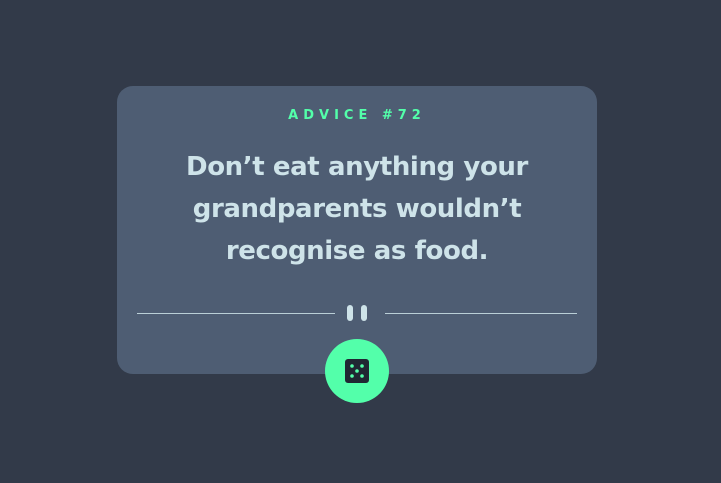  I want to click on generate-advice-button, so click(357, 371).